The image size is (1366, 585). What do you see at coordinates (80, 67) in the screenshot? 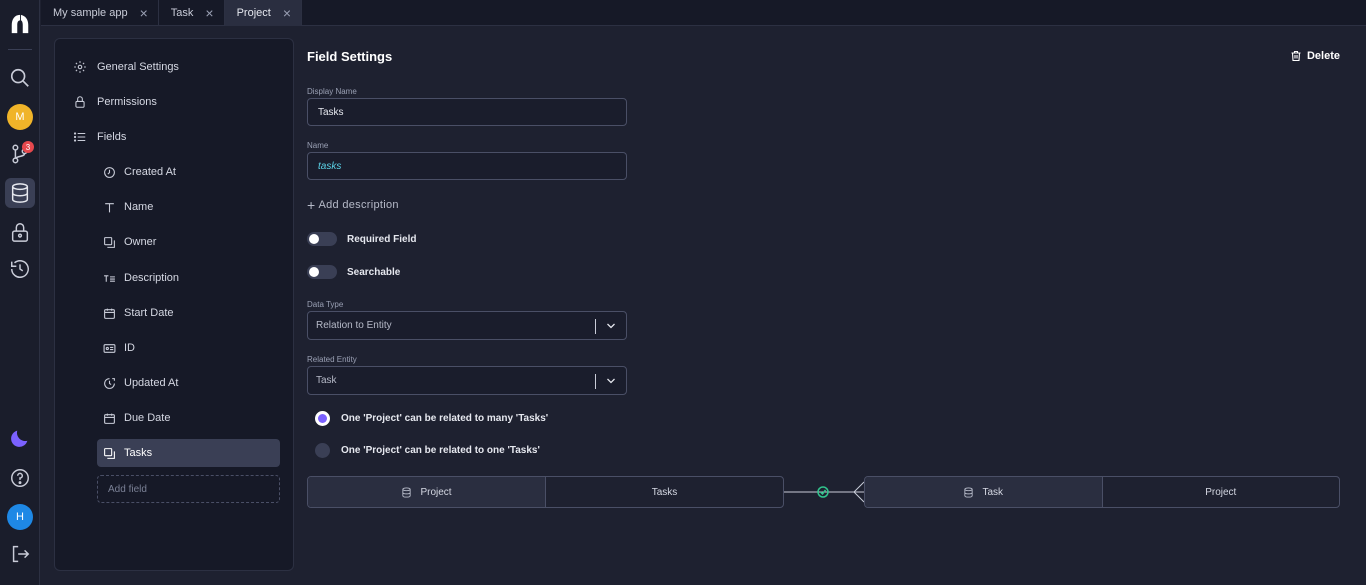
I see `gear-icon` at bounding box center [80, 67].